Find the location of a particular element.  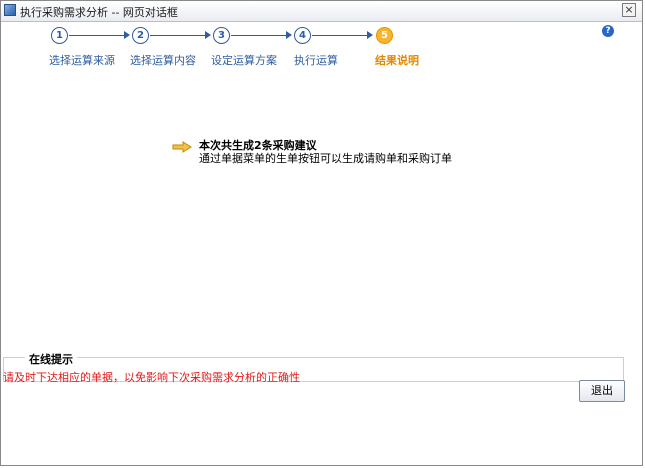

title-bar: 执行采购需求分析 -- 网页对话框 × is located at coordinates (321, 11).